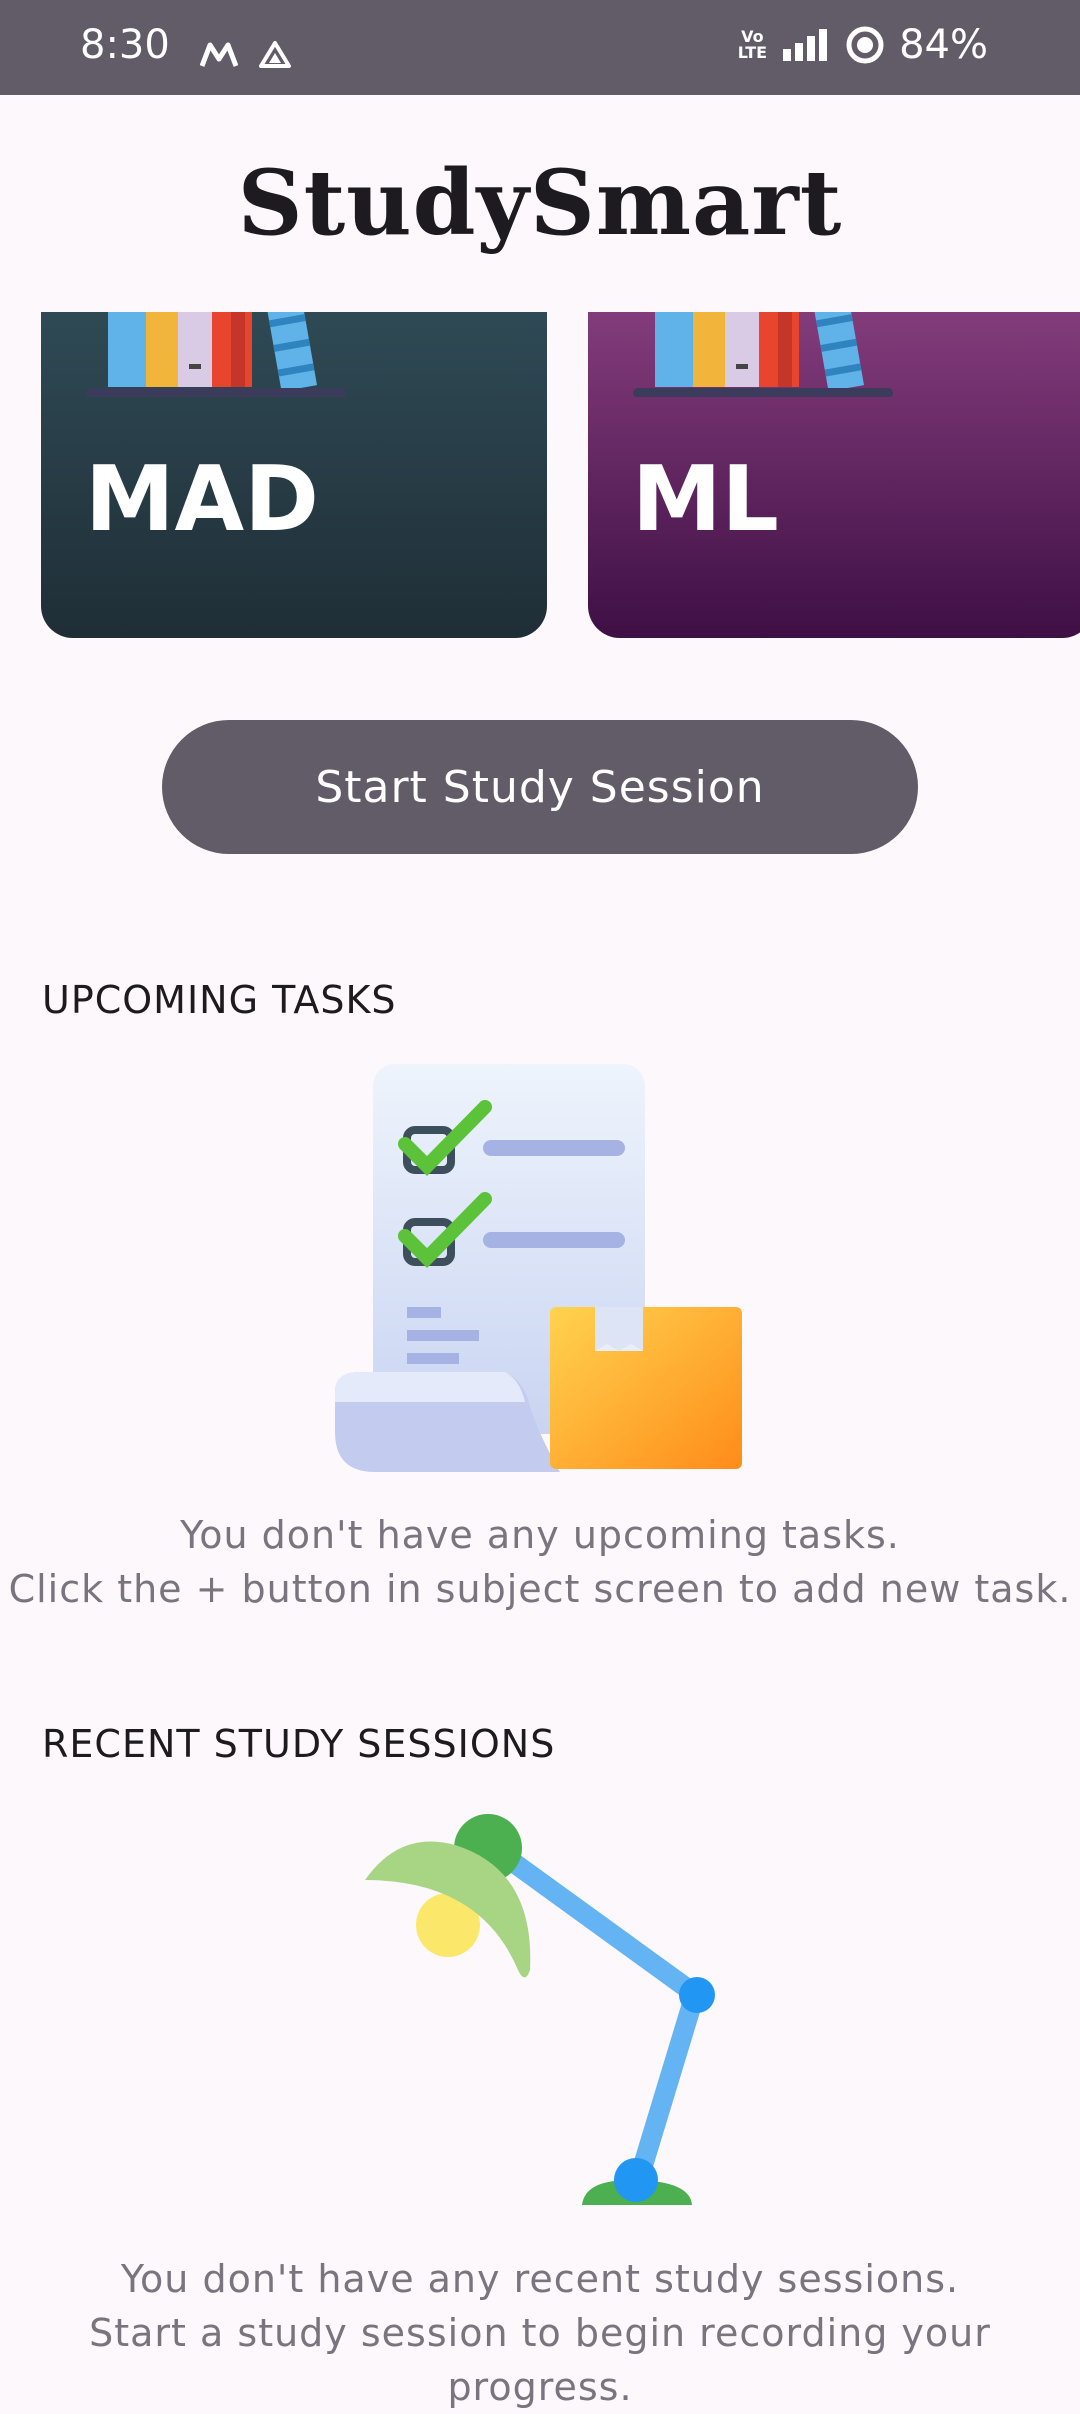 The width and height of the screenshot is (1080, 2414). I want to click on drive-icon, so click(275, 54).